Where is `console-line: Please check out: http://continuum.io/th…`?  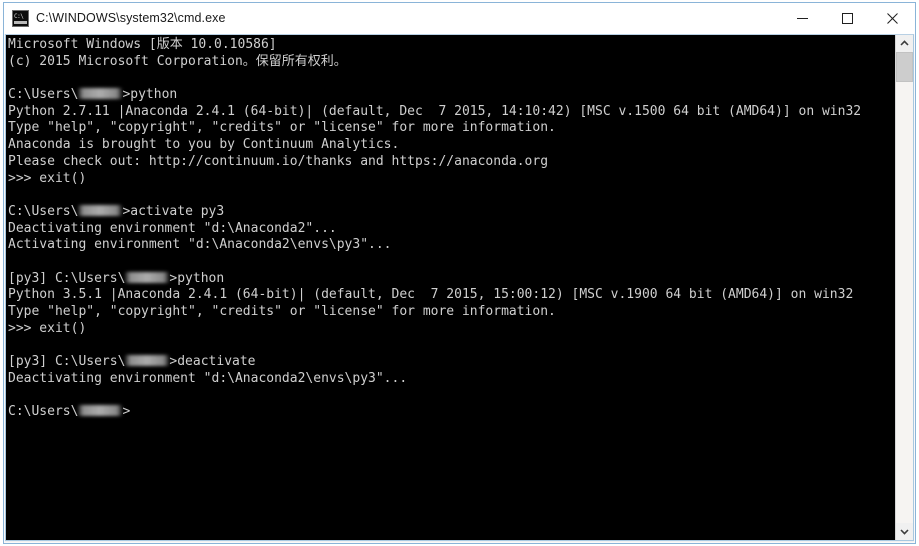
console-line: Please check out: http://continuum.io/th… is located at coordinates (278, 161).